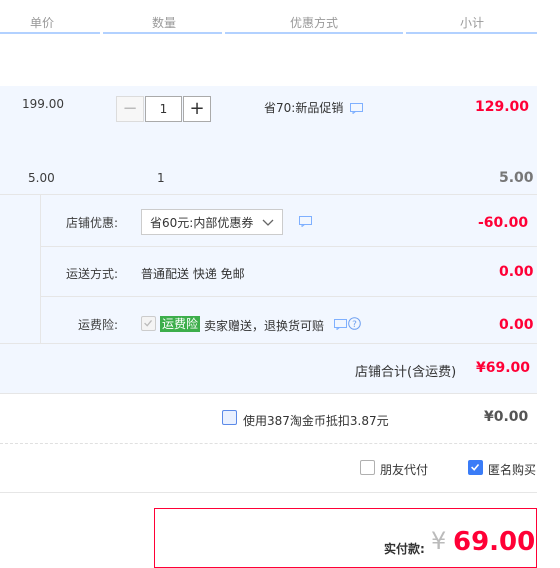 The height and width of the screenshot is (568, 560). Describe the element at coordinates (304, 108) in the screenshot. I see `item1-promotion: 省70:新品促销` at that location.